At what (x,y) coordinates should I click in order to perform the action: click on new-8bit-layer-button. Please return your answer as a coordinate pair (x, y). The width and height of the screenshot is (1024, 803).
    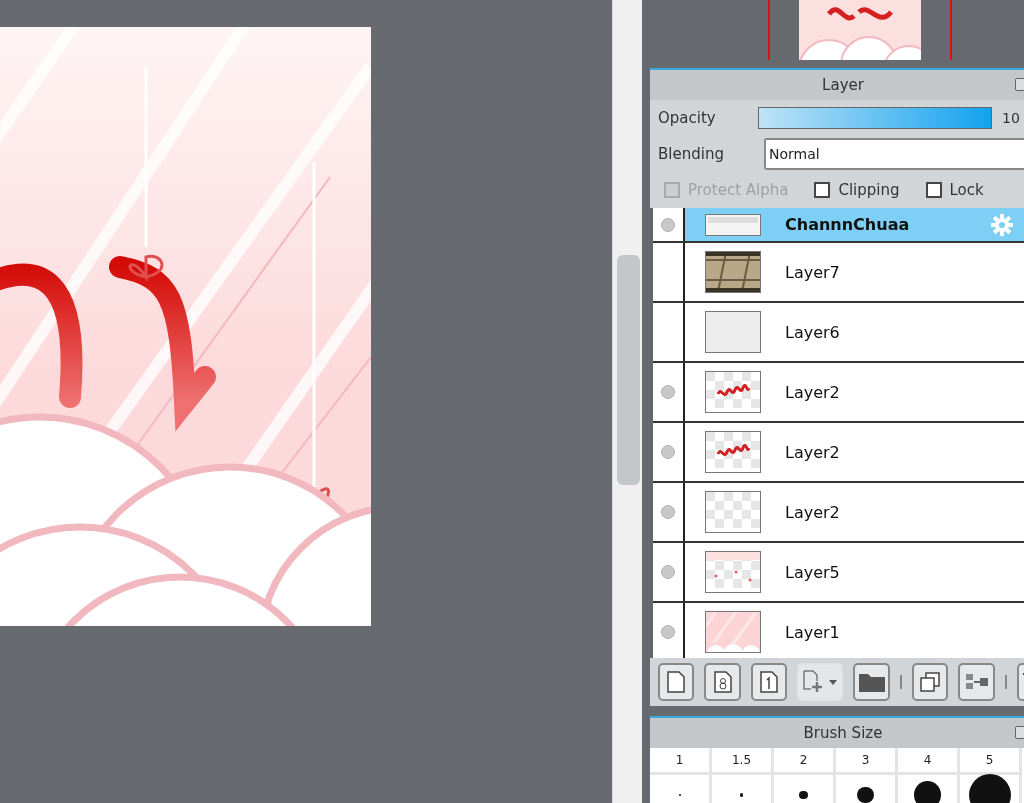
    Looking at the image, I should click on (722, 682).